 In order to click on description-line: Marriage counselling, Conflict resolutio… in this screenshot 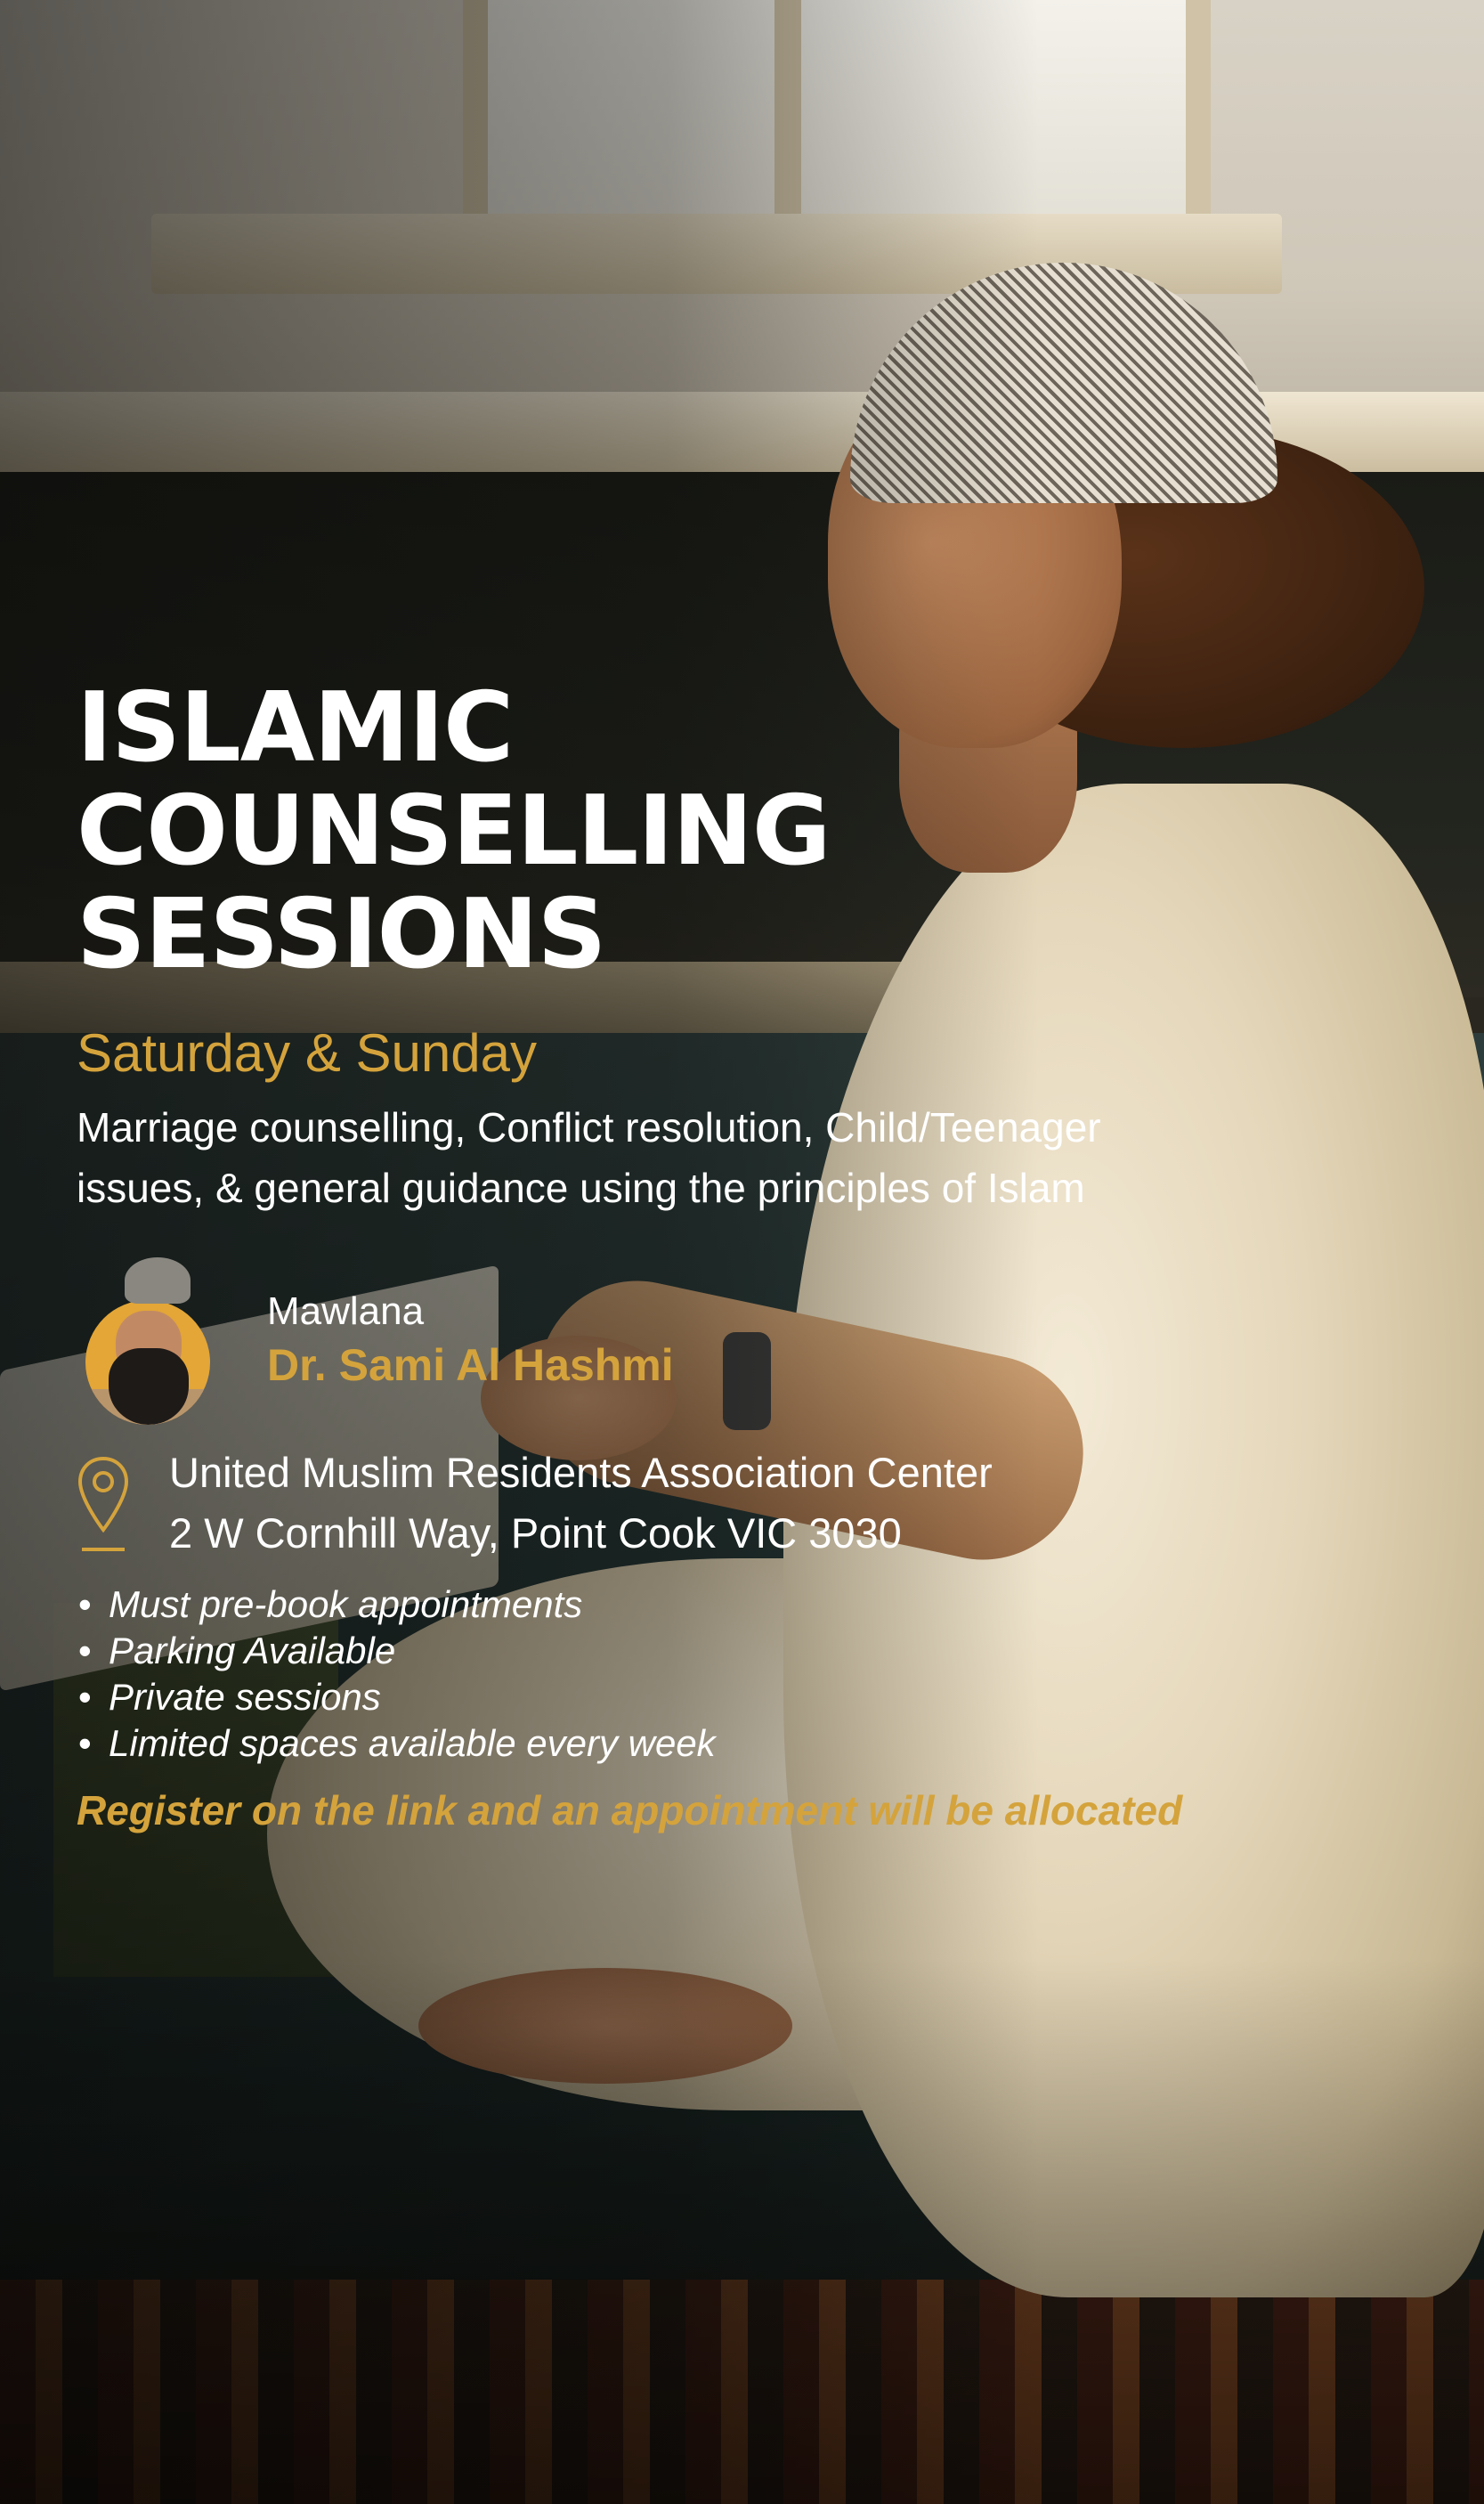, I will do `click(589, 1127)`.